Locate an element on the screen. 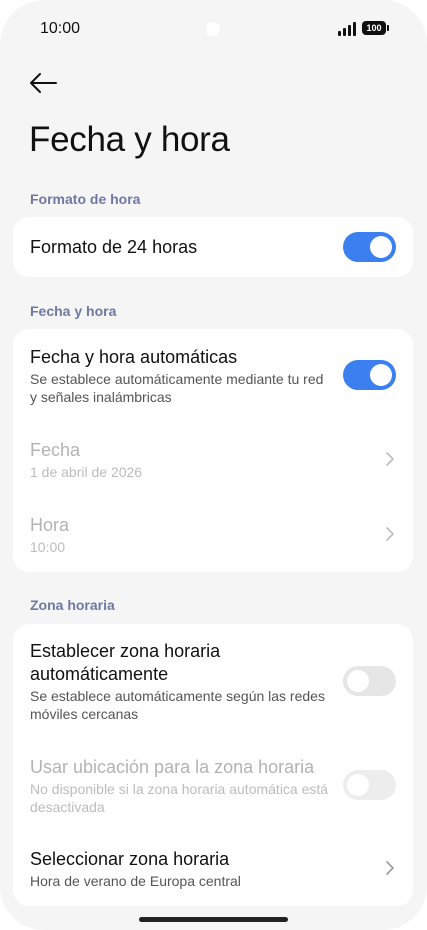 Image resolution: width=427 pixels, height=930 pixels. camera-cutout is located at coordinates (213, 29).